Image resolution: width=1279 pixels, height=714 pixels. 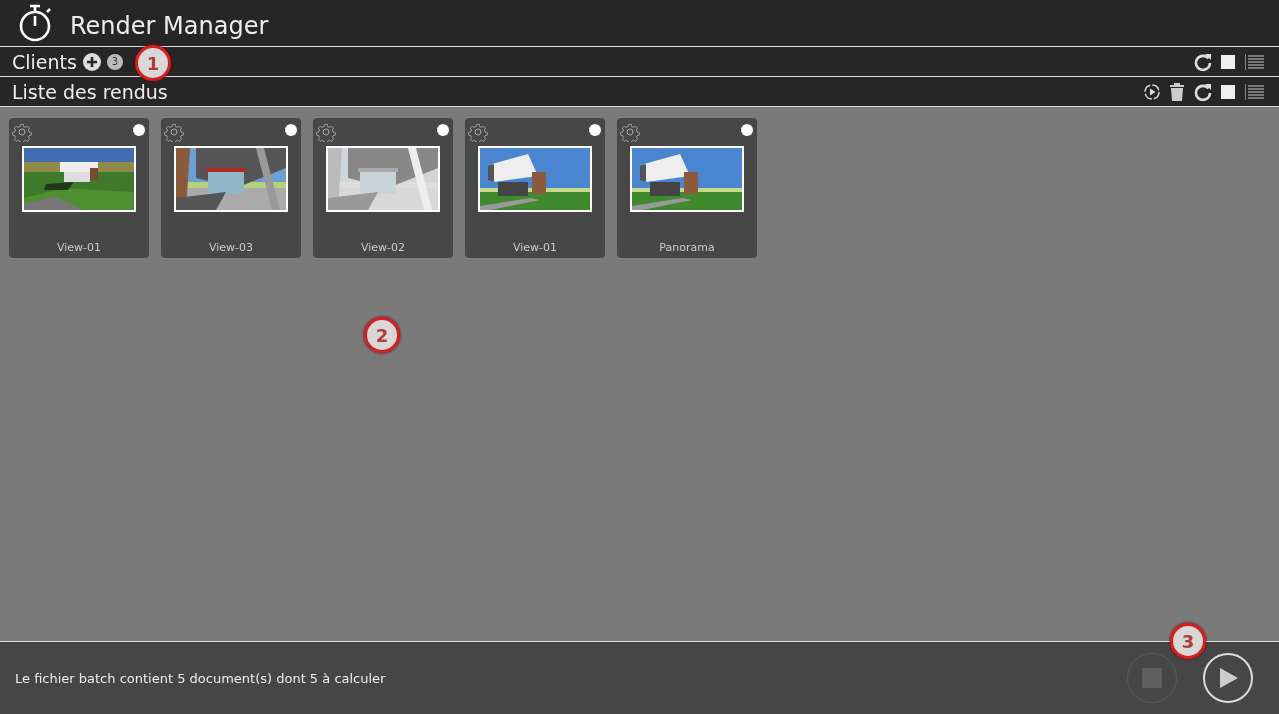 What do you see at coordinates (1152, 91) in the screenshot?
I see `play-circle-icon` at bounding box center [1152, 91].